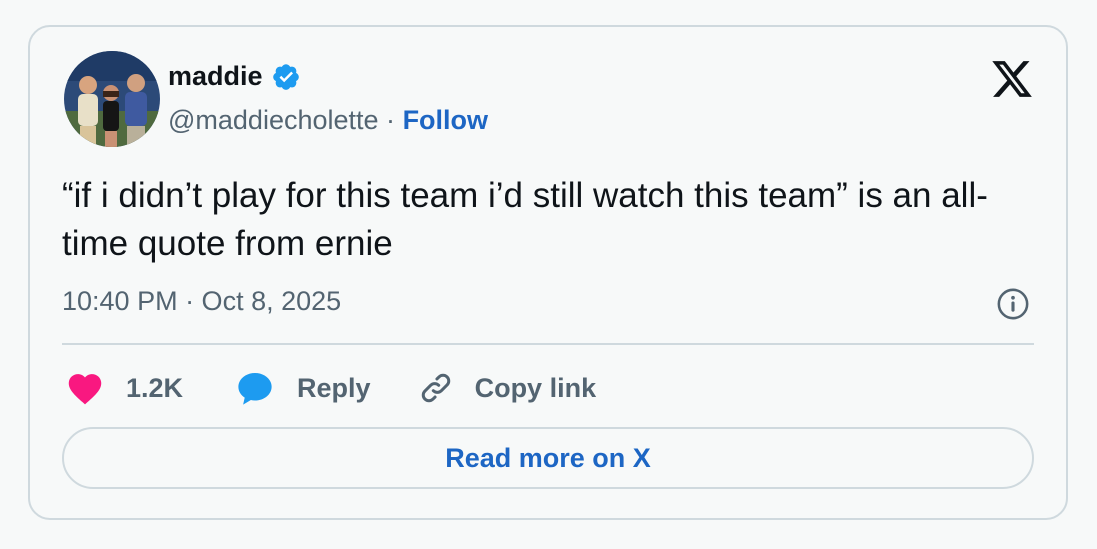 The width and height of the screenshot is (1097, 549). I want to click on follow-button: Follow, so click(445, 120).